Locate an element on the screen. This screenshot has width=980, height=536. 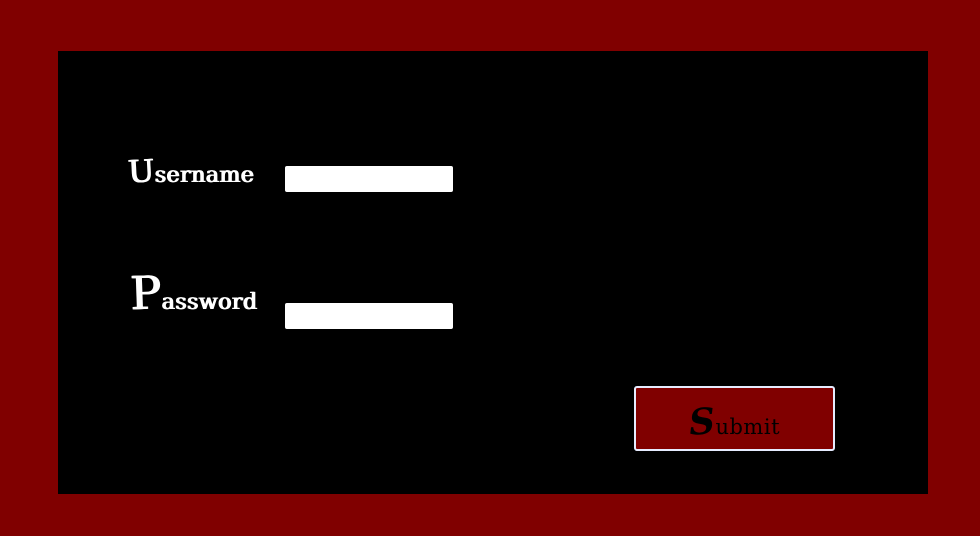
password-label: Password is located at coordinates (193, 293).